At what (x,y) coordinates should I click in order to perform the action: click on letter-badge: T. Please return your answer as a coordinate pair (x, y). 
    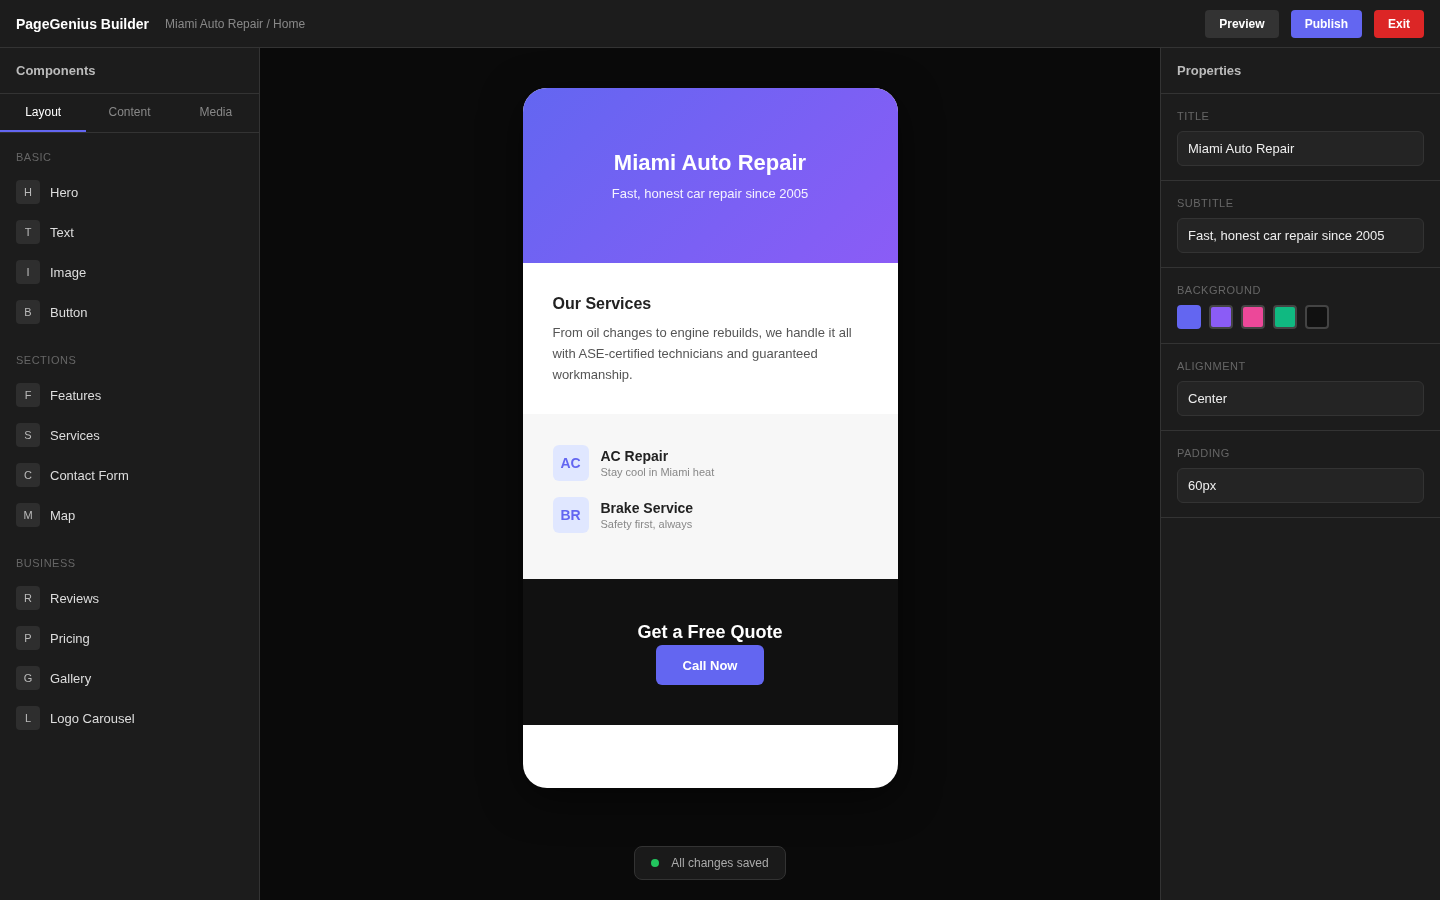
    Looking at the image, I should click on (28, 232).